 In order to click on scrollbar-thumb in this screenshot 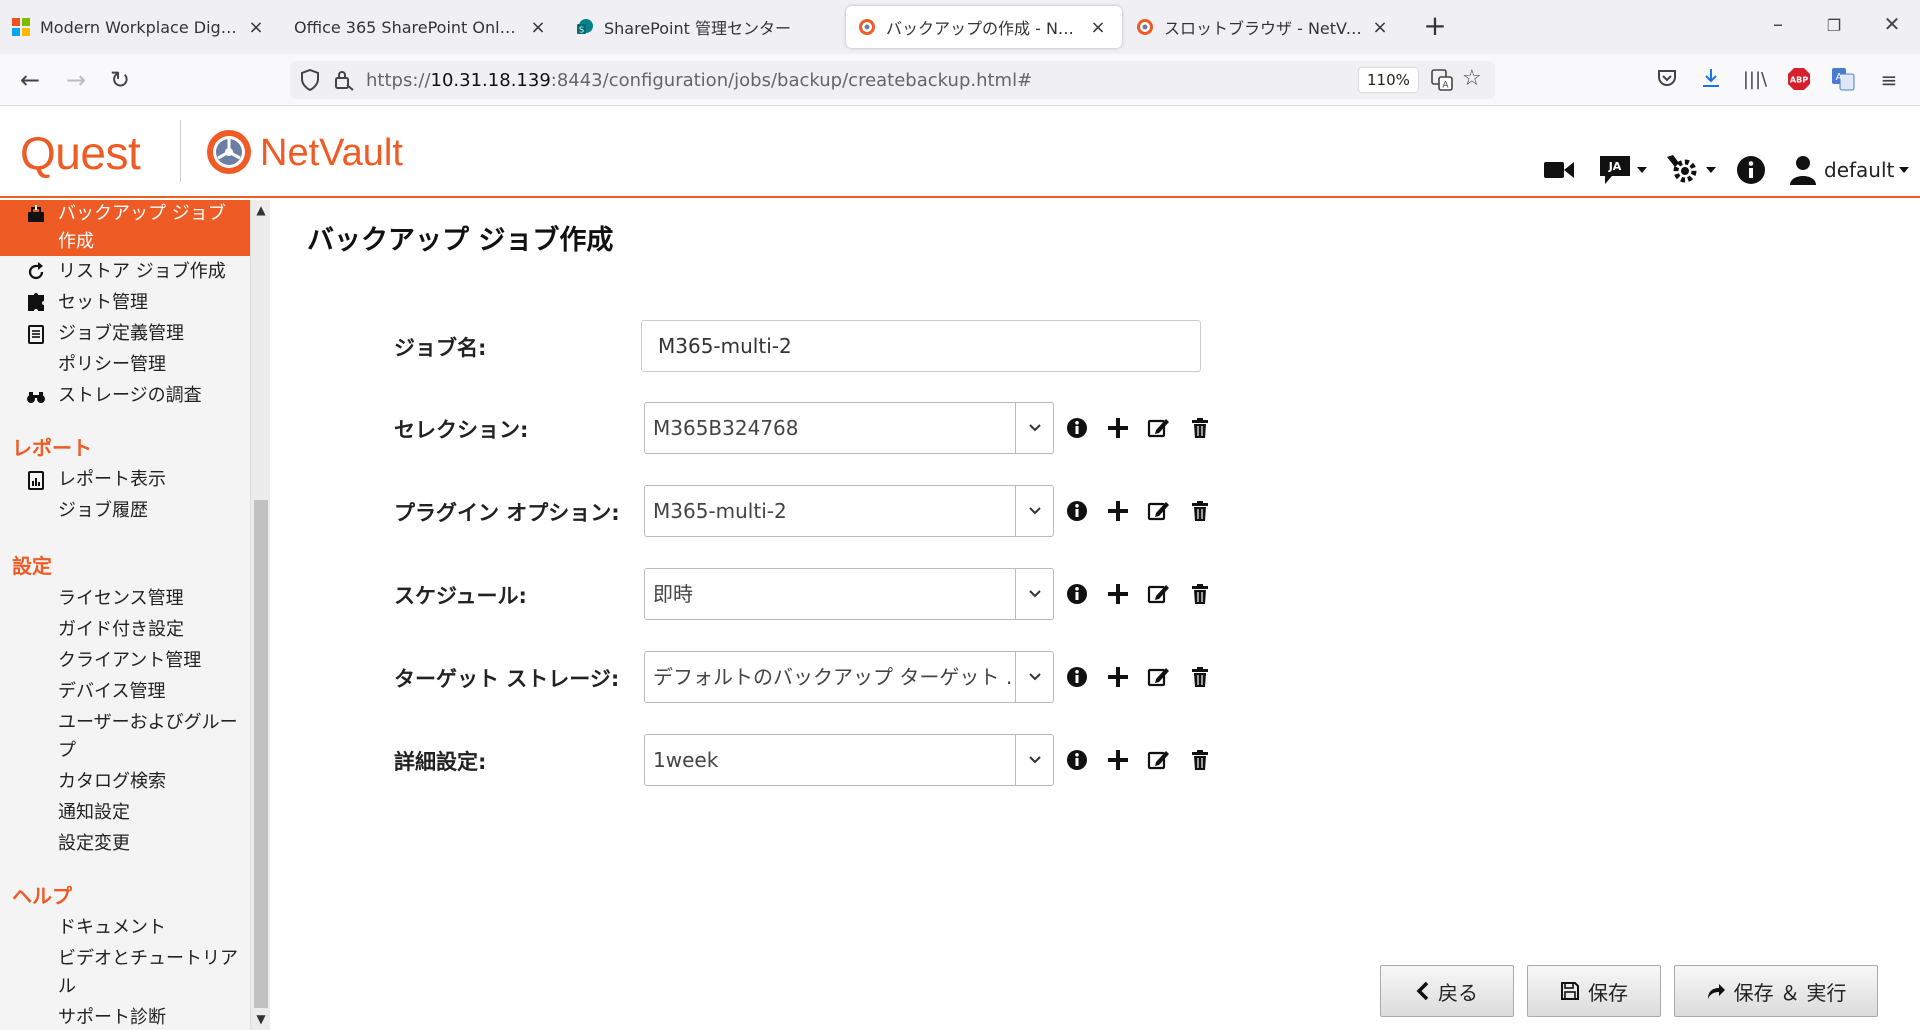, I will do `click(261, 754)`.